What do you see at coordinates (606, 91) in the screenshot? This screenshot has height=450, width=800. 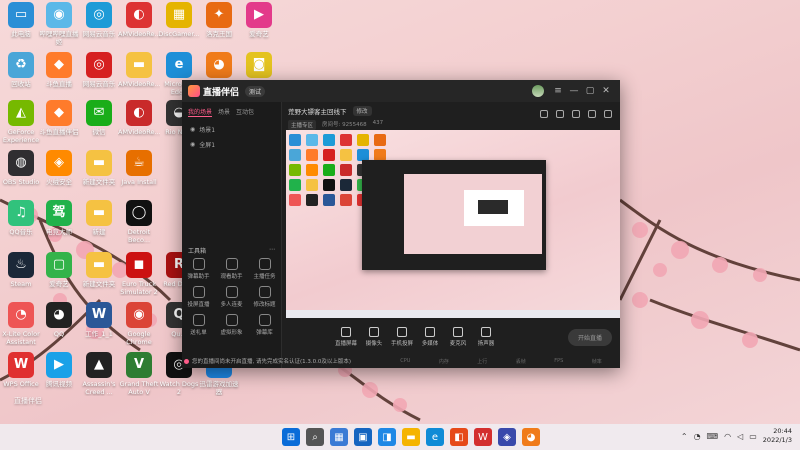 I see `close-icon: ✕` at bounding box center [606, 91].